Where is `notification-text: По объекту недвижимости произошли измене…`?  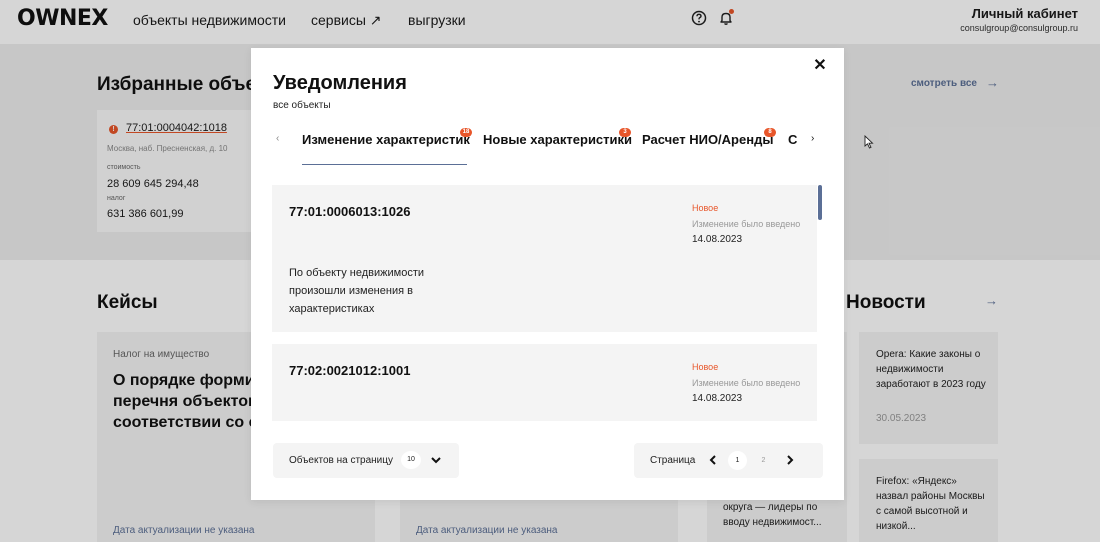
notification-text: По объекту недвижимости произошли измене… is located at coordinates (357, 291).